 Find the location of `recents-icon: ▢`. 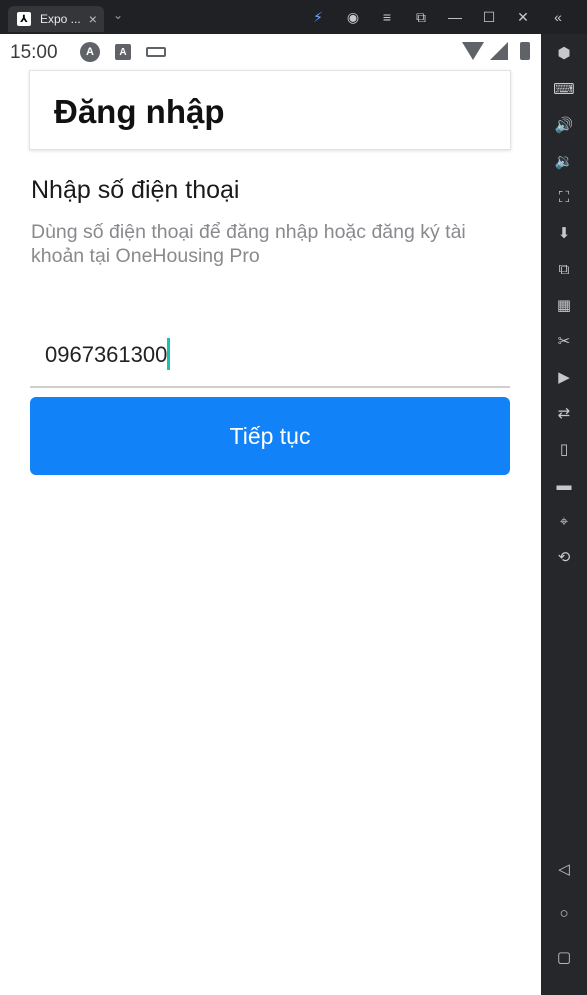

recents-icon: ▢ is located at coordinates (564, 957).